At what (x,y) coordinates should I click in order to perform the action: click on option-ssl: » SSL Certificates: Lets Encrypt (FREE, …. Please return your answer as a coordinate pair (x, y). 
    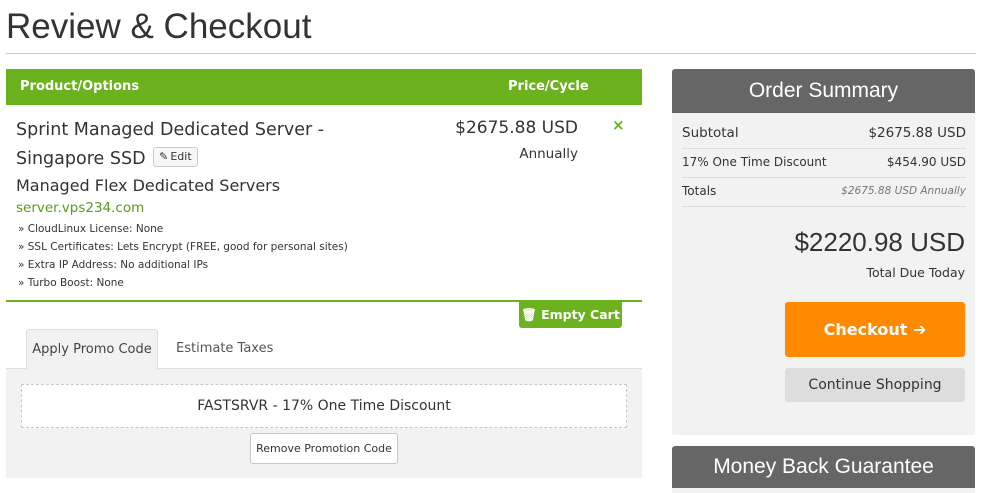
    Looking at the image, I should click on (183, 247).